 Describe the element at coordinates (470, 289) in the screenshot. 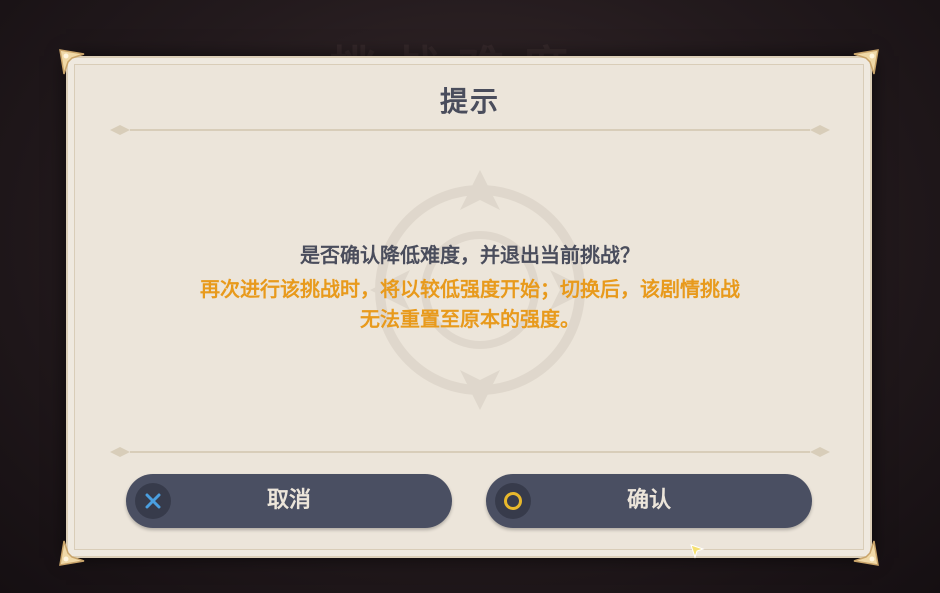

I see `warning-text-line1: 再次进行该挑战时，将以较低强度开始；切换后，该剧情挑战` at that location.